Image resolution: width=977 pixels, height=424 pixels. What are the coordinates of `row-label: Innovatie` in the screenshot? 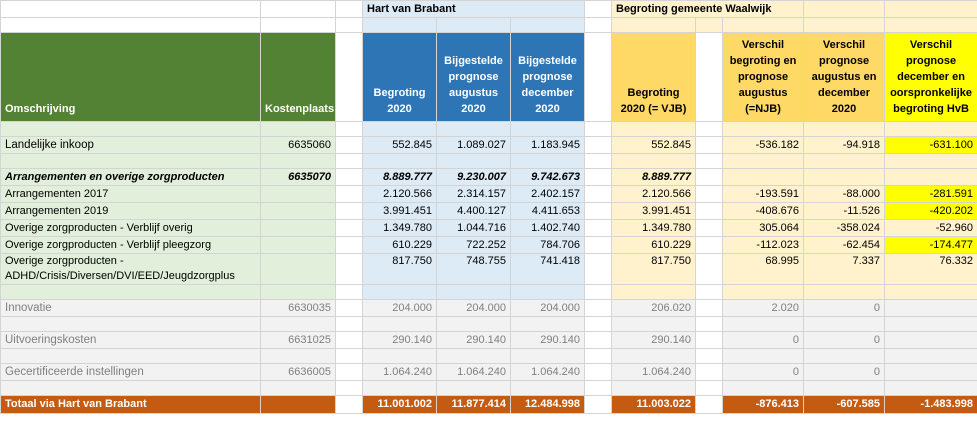 It's located at (130, 308).